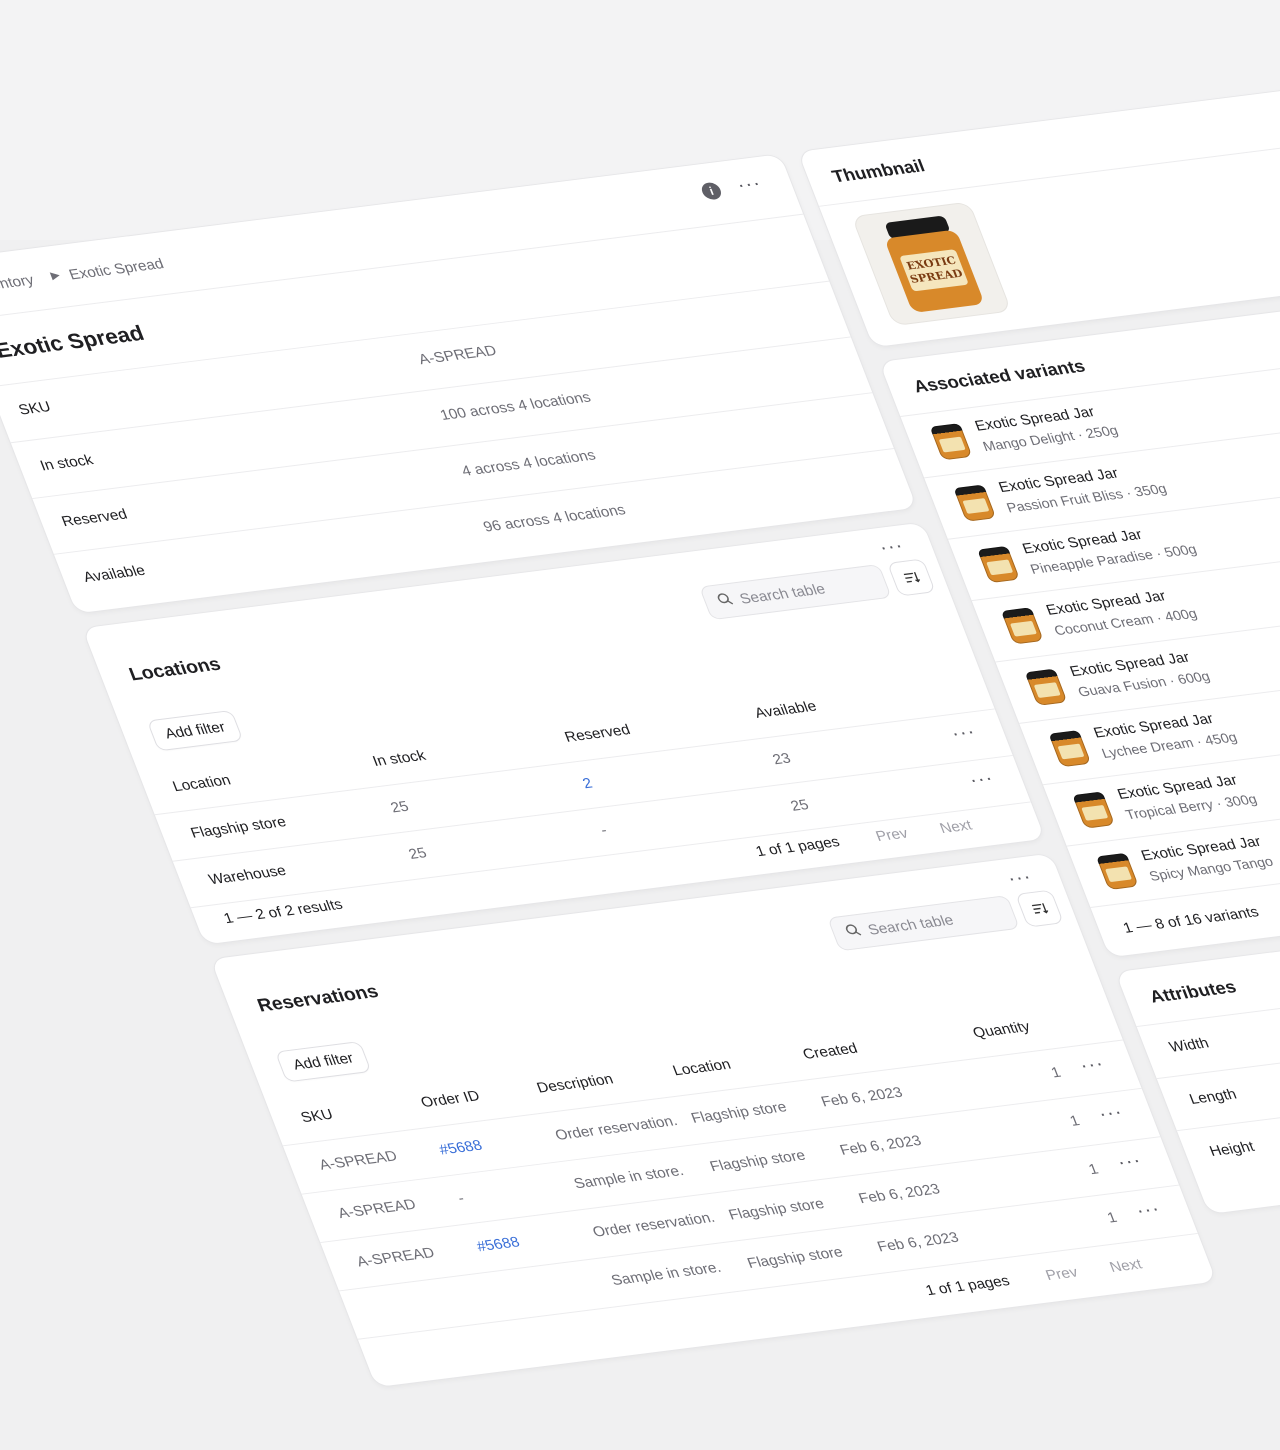 The image size is (1280, 1450). What do you see at coordinates (800, 805) in the screenshot?
I see `available-cell: 25` at bounding box center [800, 805].